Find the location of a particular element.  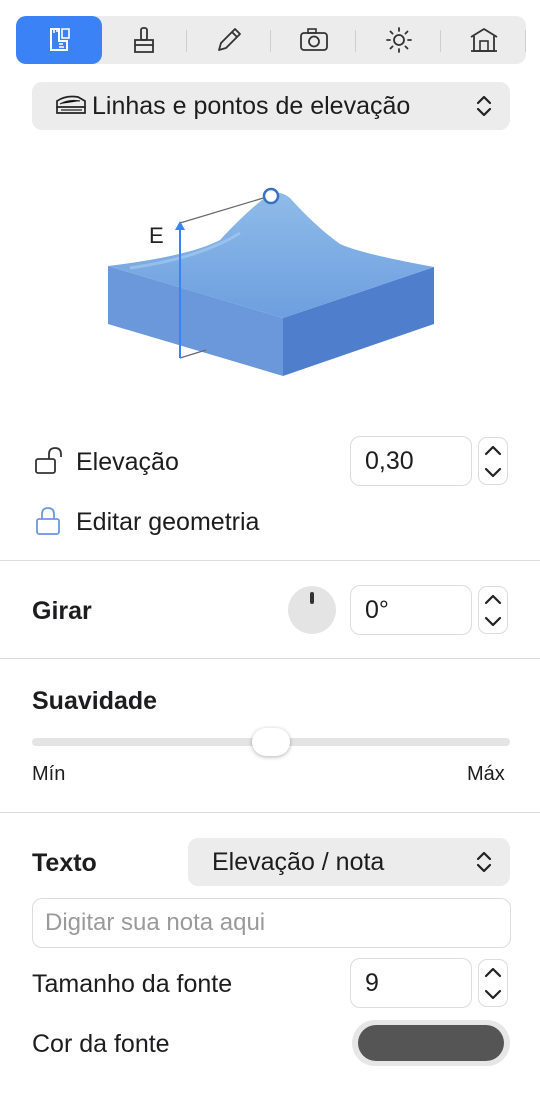

camera-icon is located at coordinates (313, 39).